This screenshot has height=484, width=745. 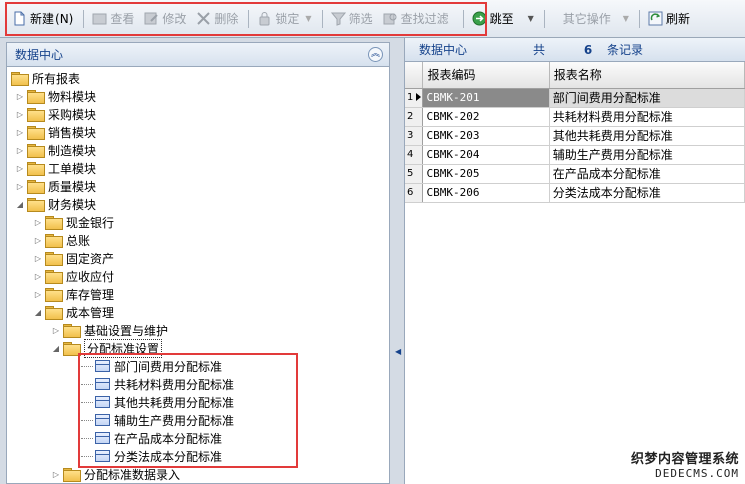 What do you see at coordinates (198, 150) in the screenshot?
I see `tree-folder-node: ▷ 制造模块` at bounding box center [198, 150].